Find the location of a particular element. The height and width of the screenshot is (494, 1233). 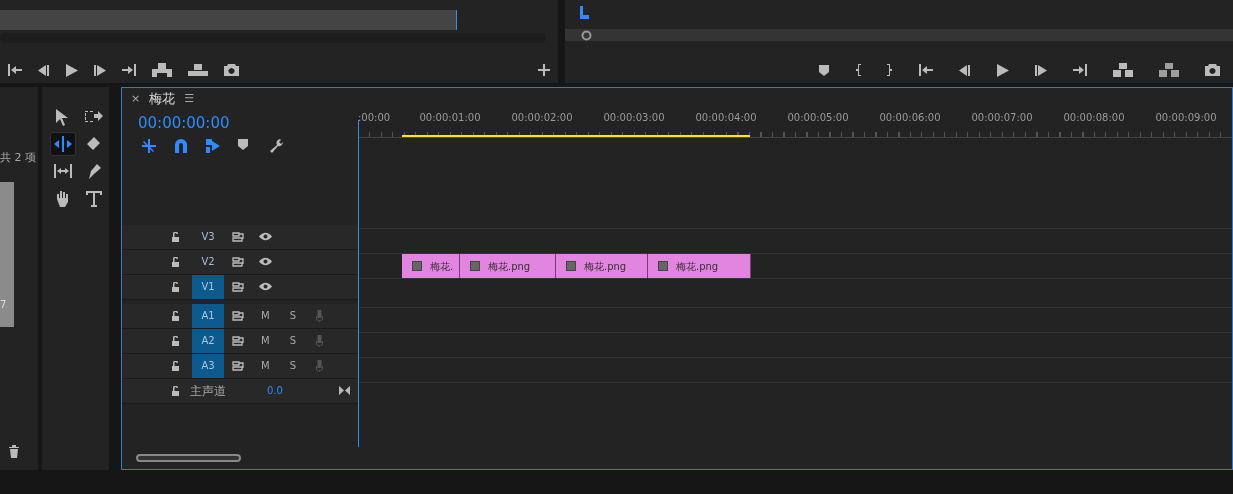

extract-icon is located at coordinates (1169, 70).